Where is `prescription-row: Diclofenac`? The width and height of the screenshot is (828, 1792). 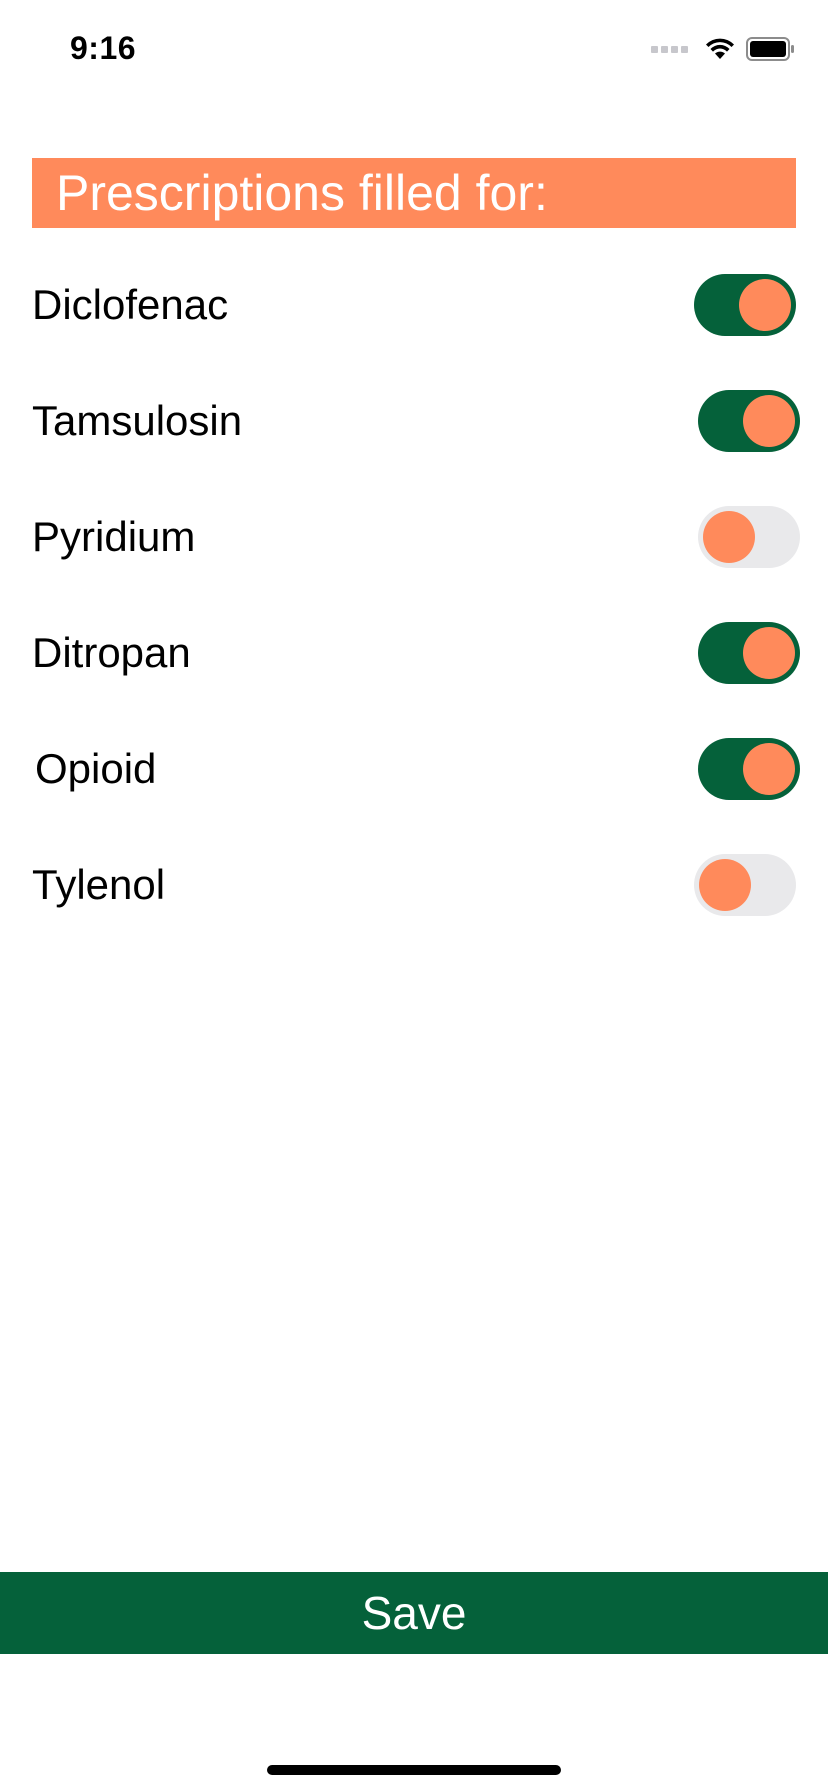
prescription-row: Diclofenac is located at coordinates (418, 303).